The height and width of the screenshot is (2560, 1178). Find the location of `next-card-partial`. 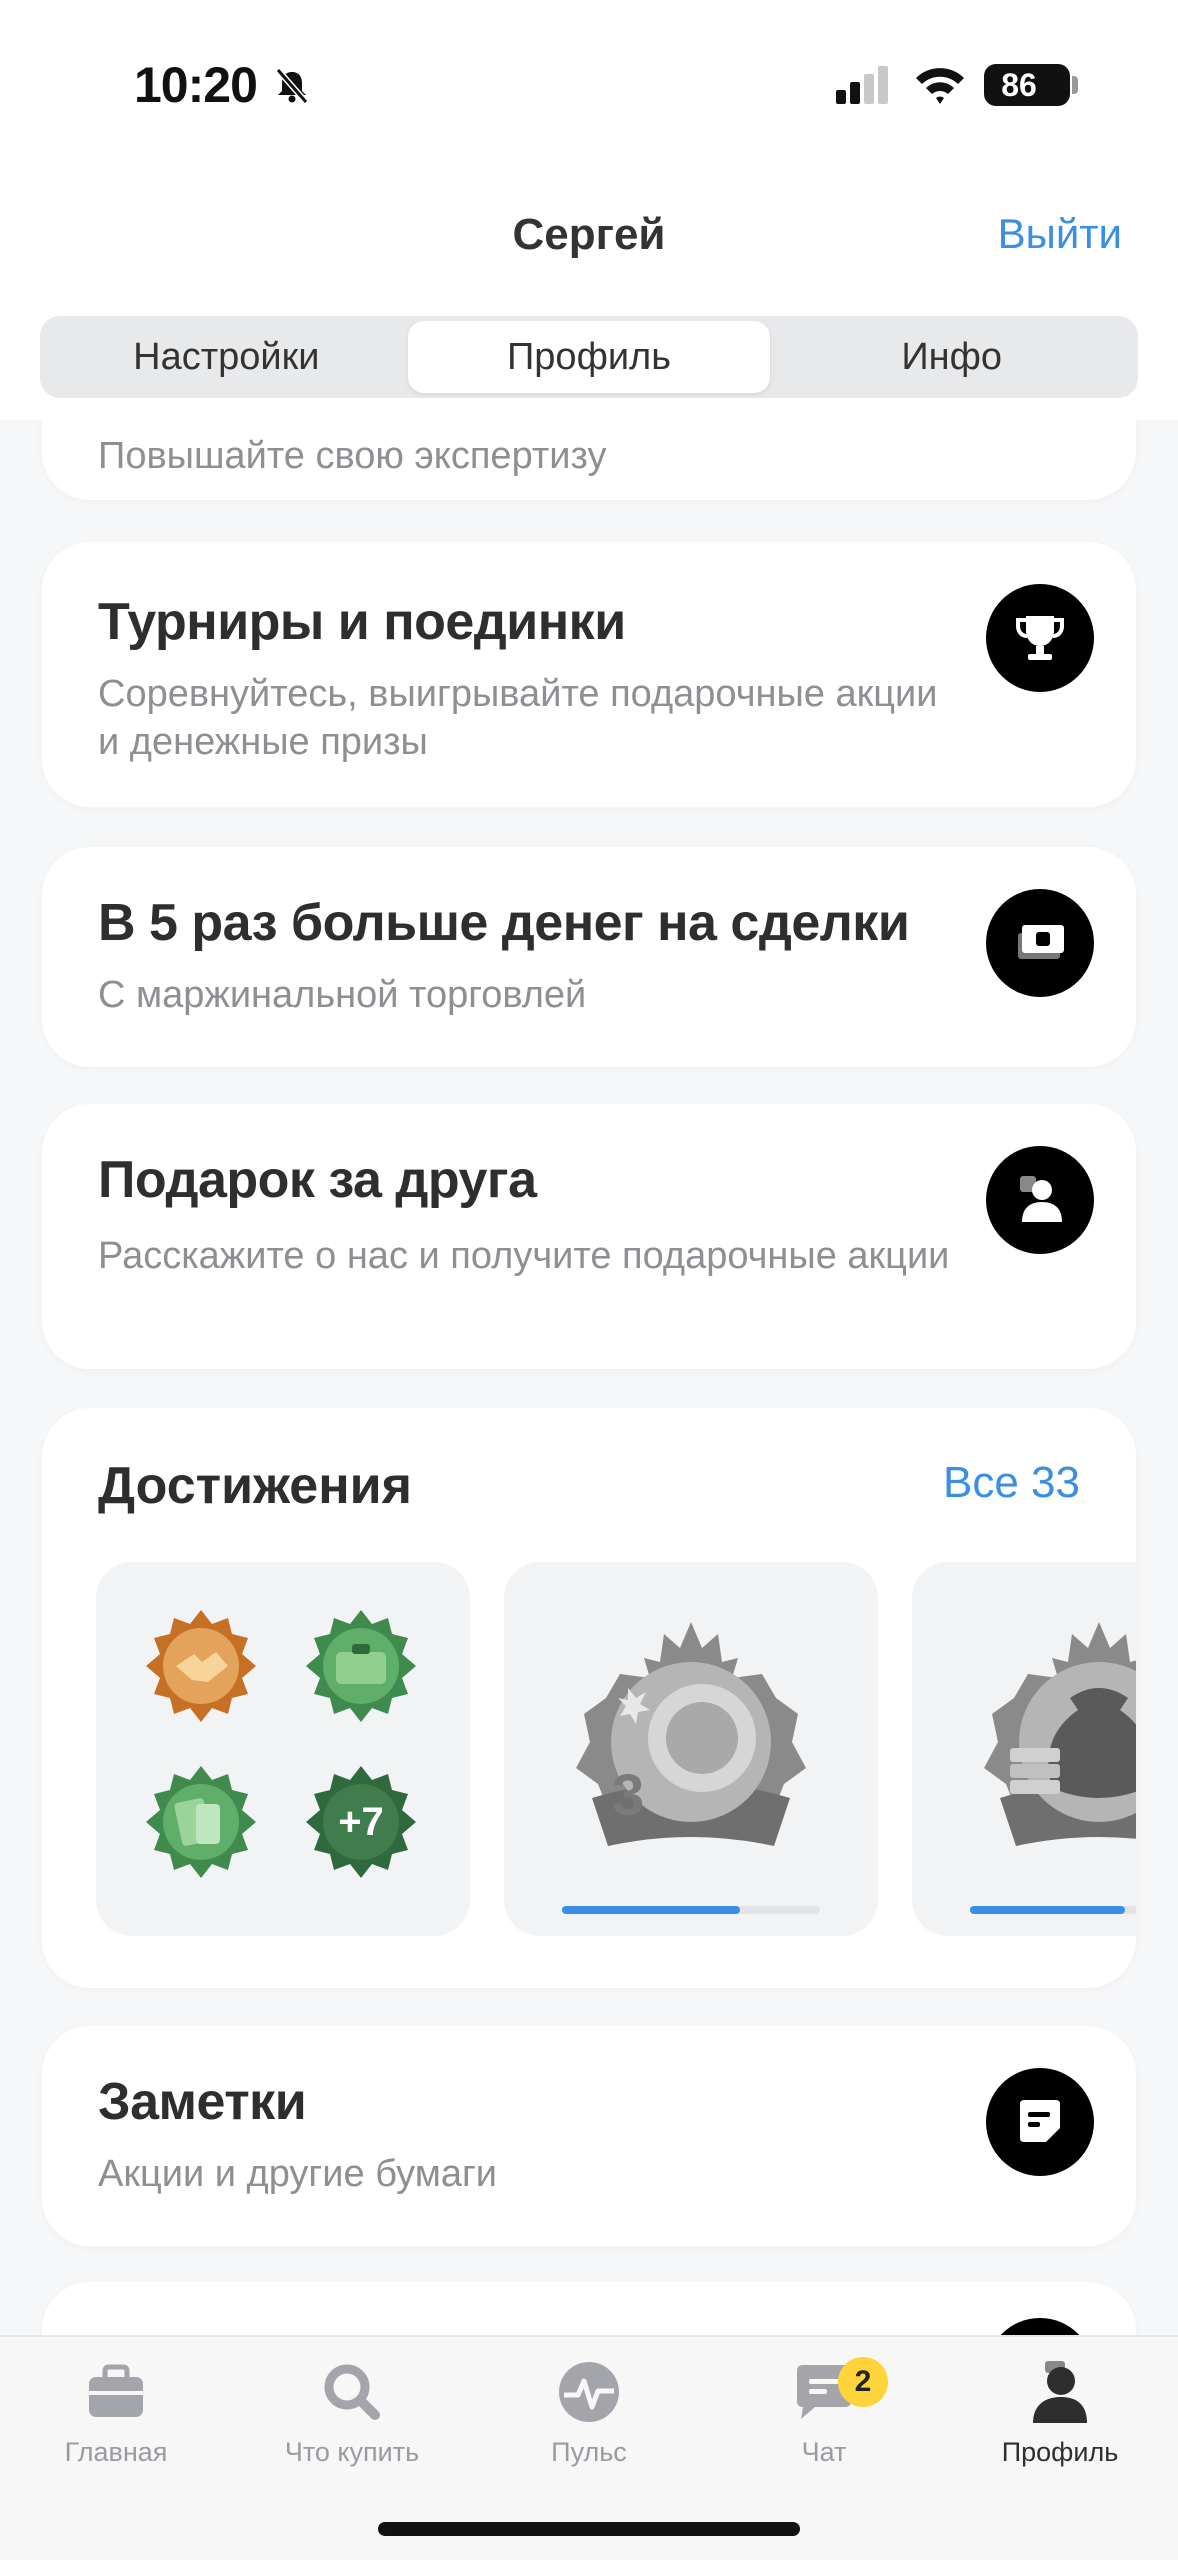

next-card-partial is located at coordinates (589, 2308).